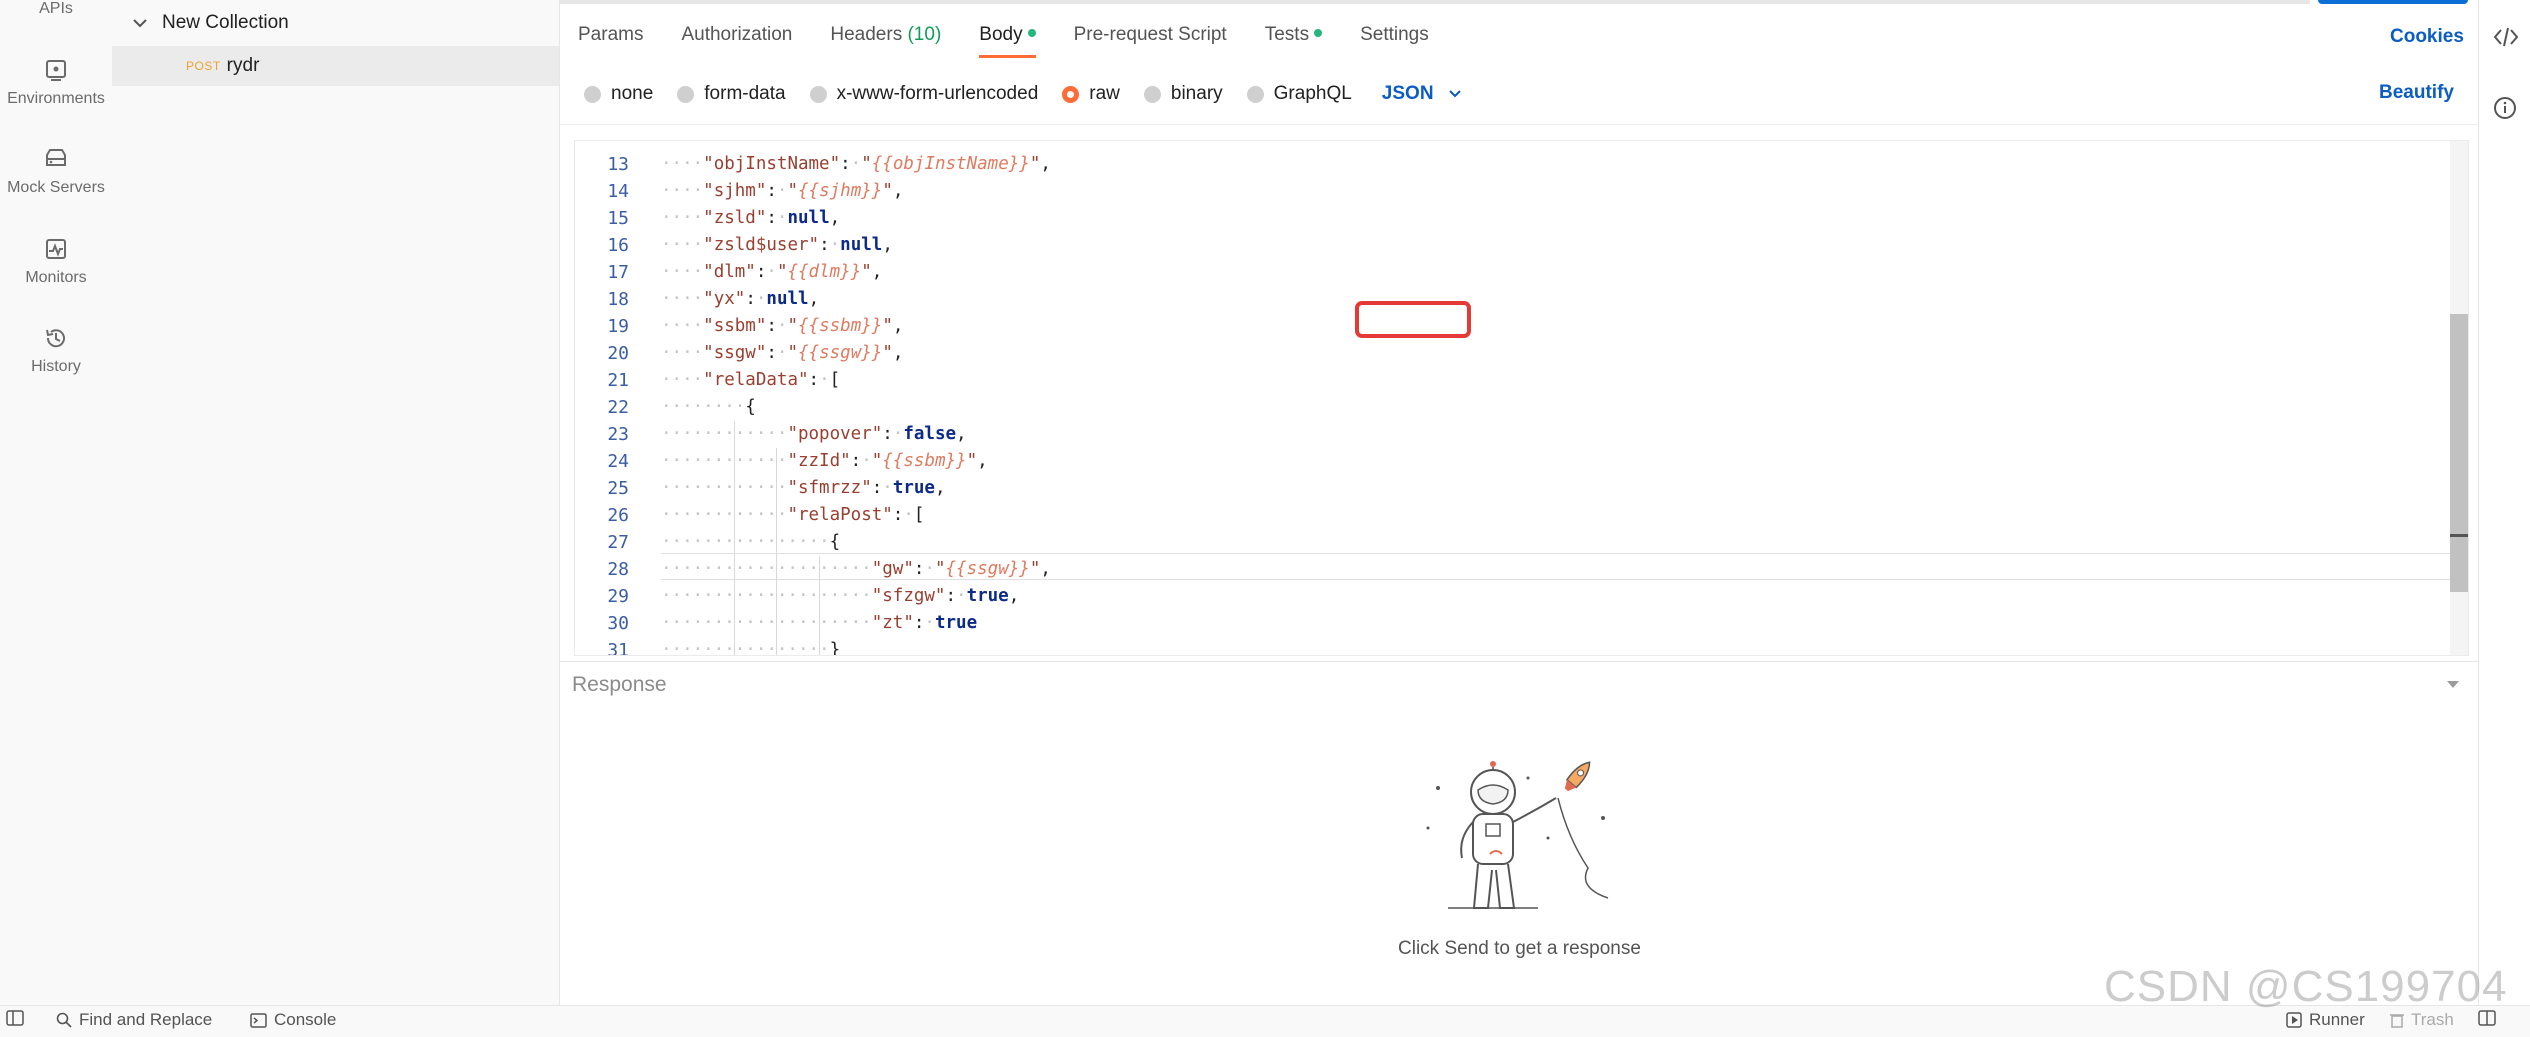  What do you see at coordinates (2505, 108) in the screenshot?
I see `info-icon` at bounding box center [2505, 108].